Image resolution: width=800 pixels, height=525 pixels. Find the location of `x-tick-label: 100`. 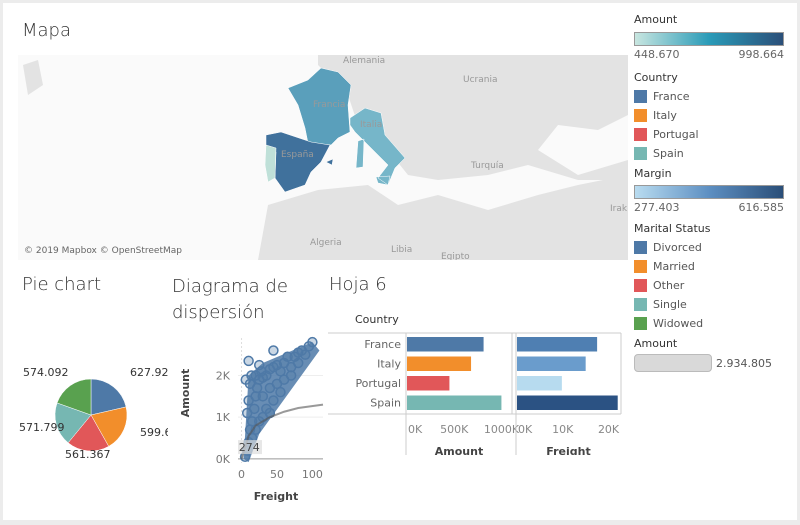

x-tick-label: 100 is located at coordinates (312, 474).